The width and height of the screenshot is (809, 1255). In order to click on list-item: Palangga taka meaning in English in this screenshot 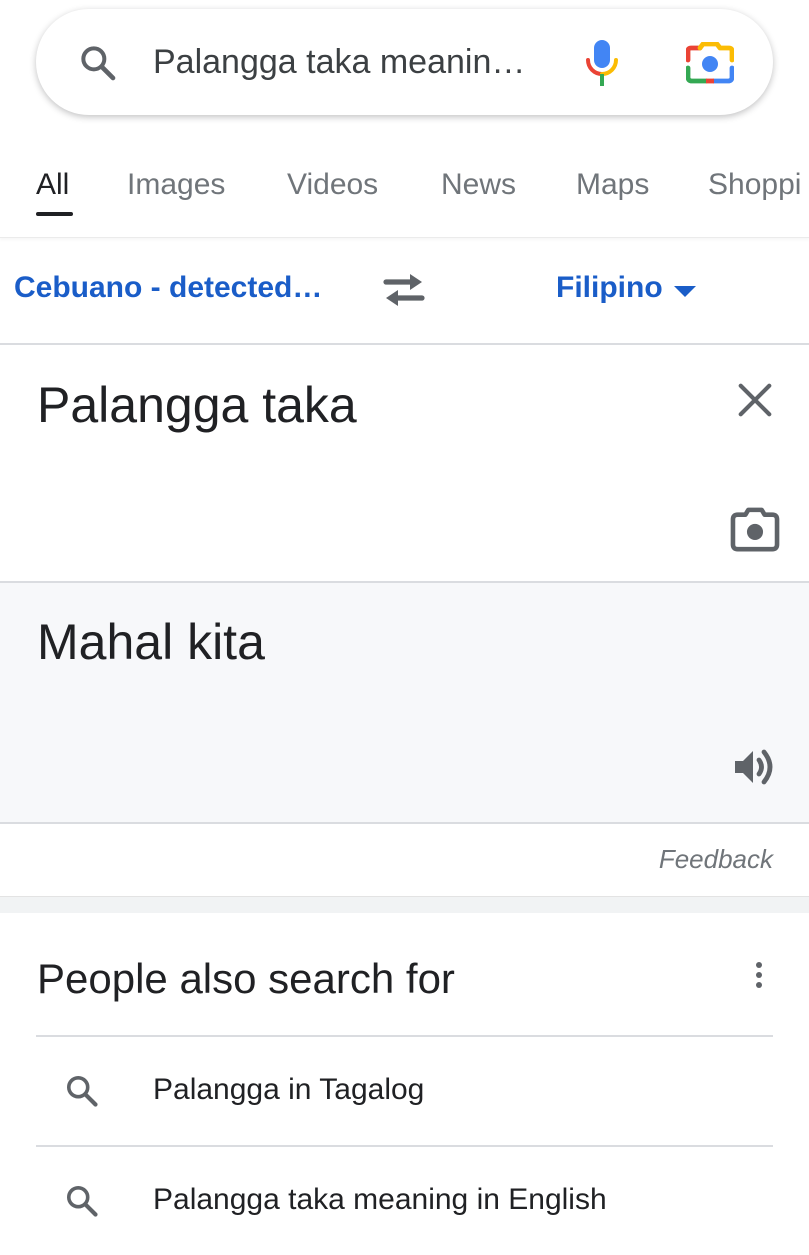, I will do `click(404, 1201)`.